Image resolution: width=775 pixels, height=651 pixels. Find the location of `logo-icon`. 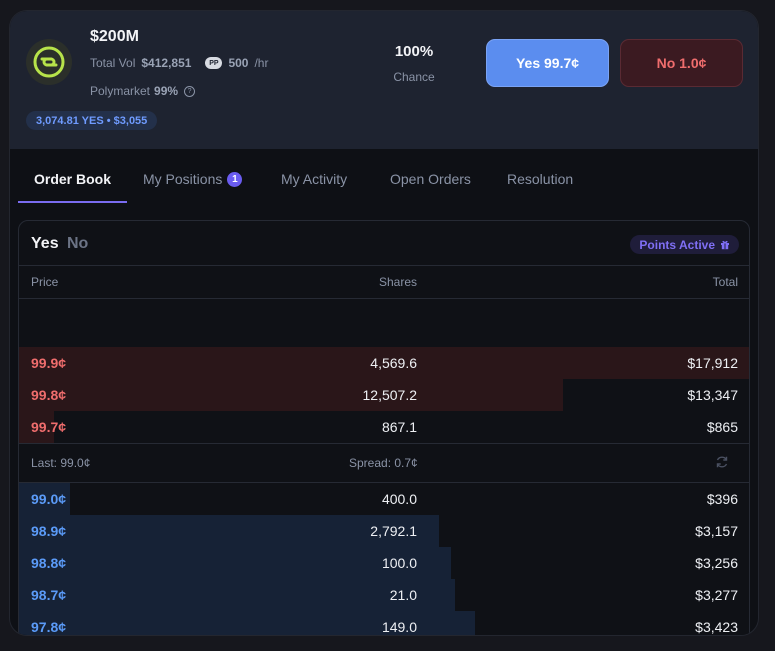

logo-icon is located at coordinates (49, 62).